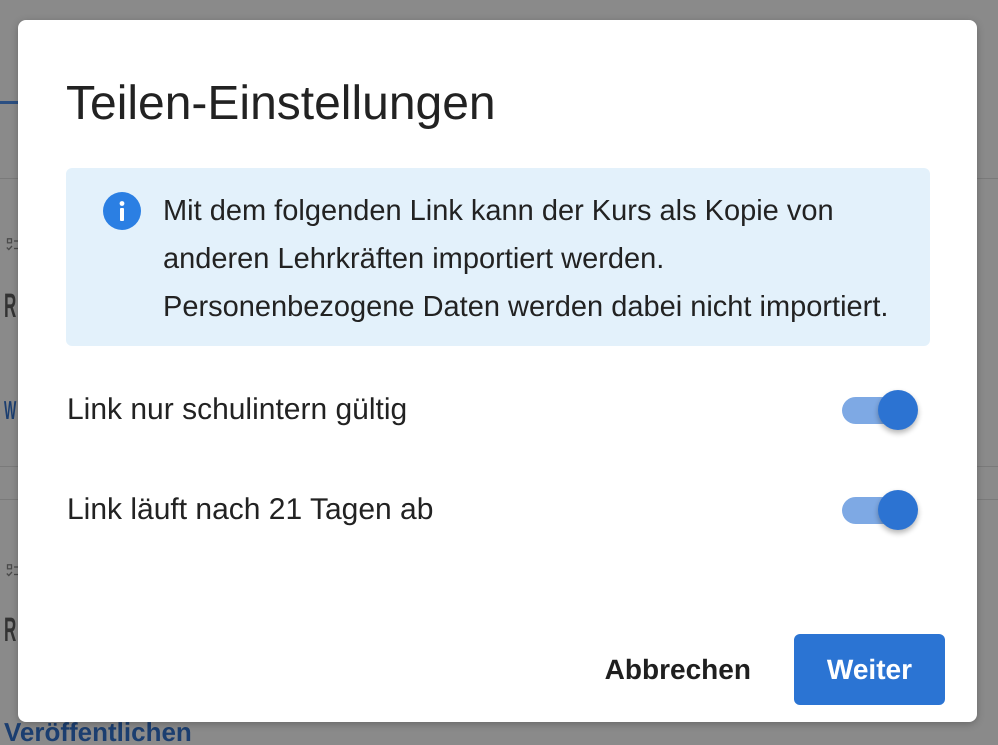 Image resolution: width=998 pixels, height=745 pixels. What do you see at coordinates (281, 104) in the screenshot?
I see `dialog-title: Teilen-Einstellungen` at bounding box center [281, 104].